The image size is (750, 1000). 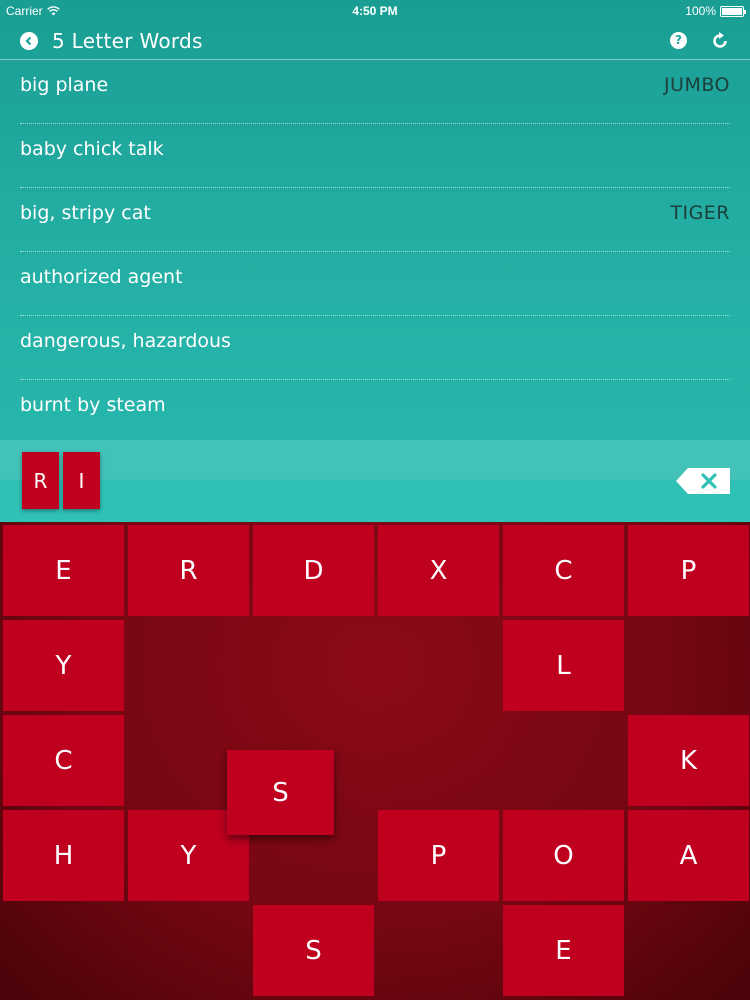 What do you see at coordinates (563, 665) in the screenshot?
I see `letter-tile: L` at bounding box center [563, 665].